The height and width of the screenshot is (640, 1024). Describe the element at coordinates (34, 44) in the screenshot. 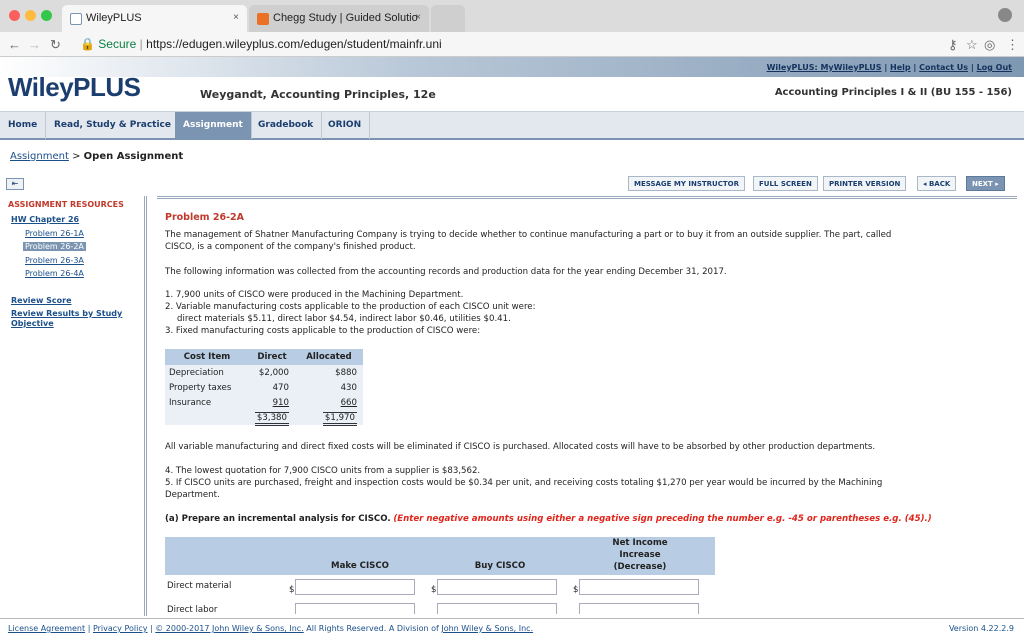

I see `forward-arrow-icon: →` at that location.